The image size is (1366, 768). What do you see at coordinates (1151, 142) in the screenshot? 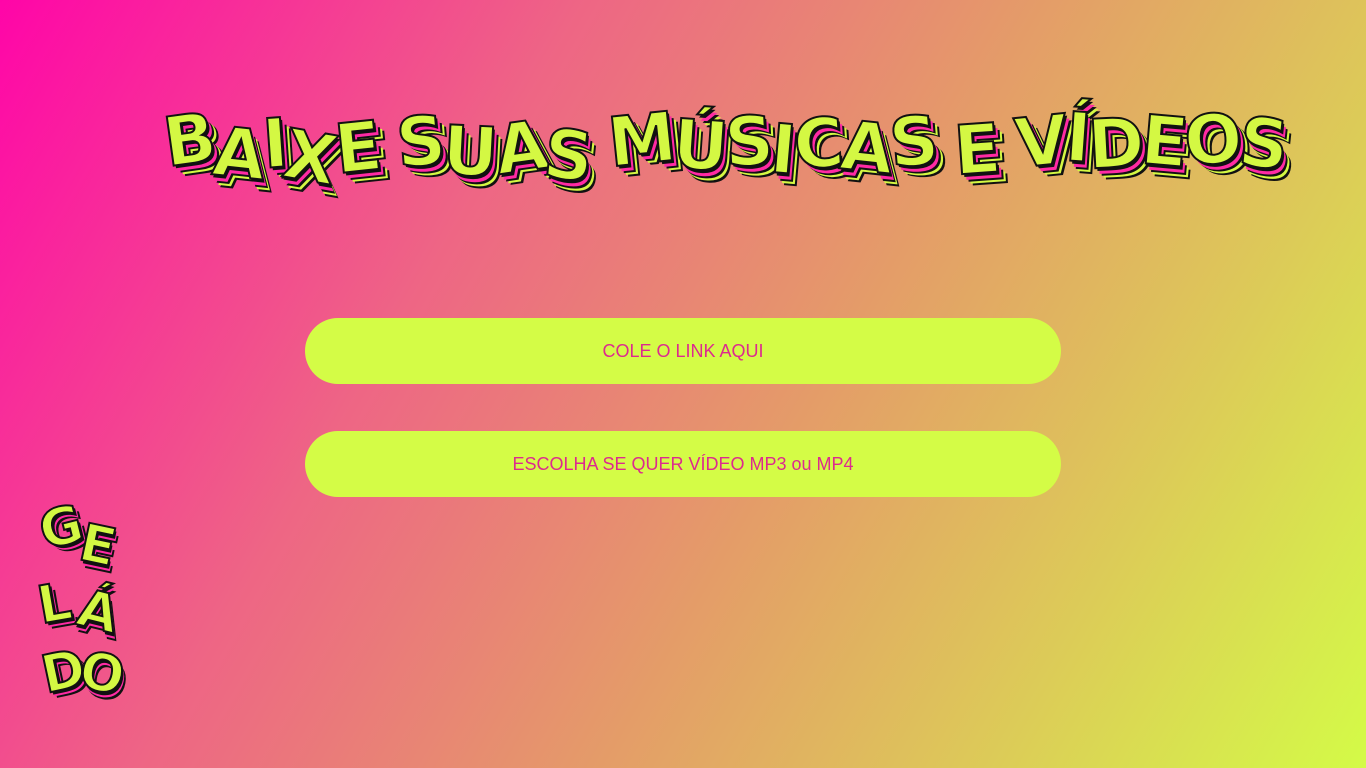
I see `title-word-videos: V Í D E O S` at bounding box center [1151, 142].